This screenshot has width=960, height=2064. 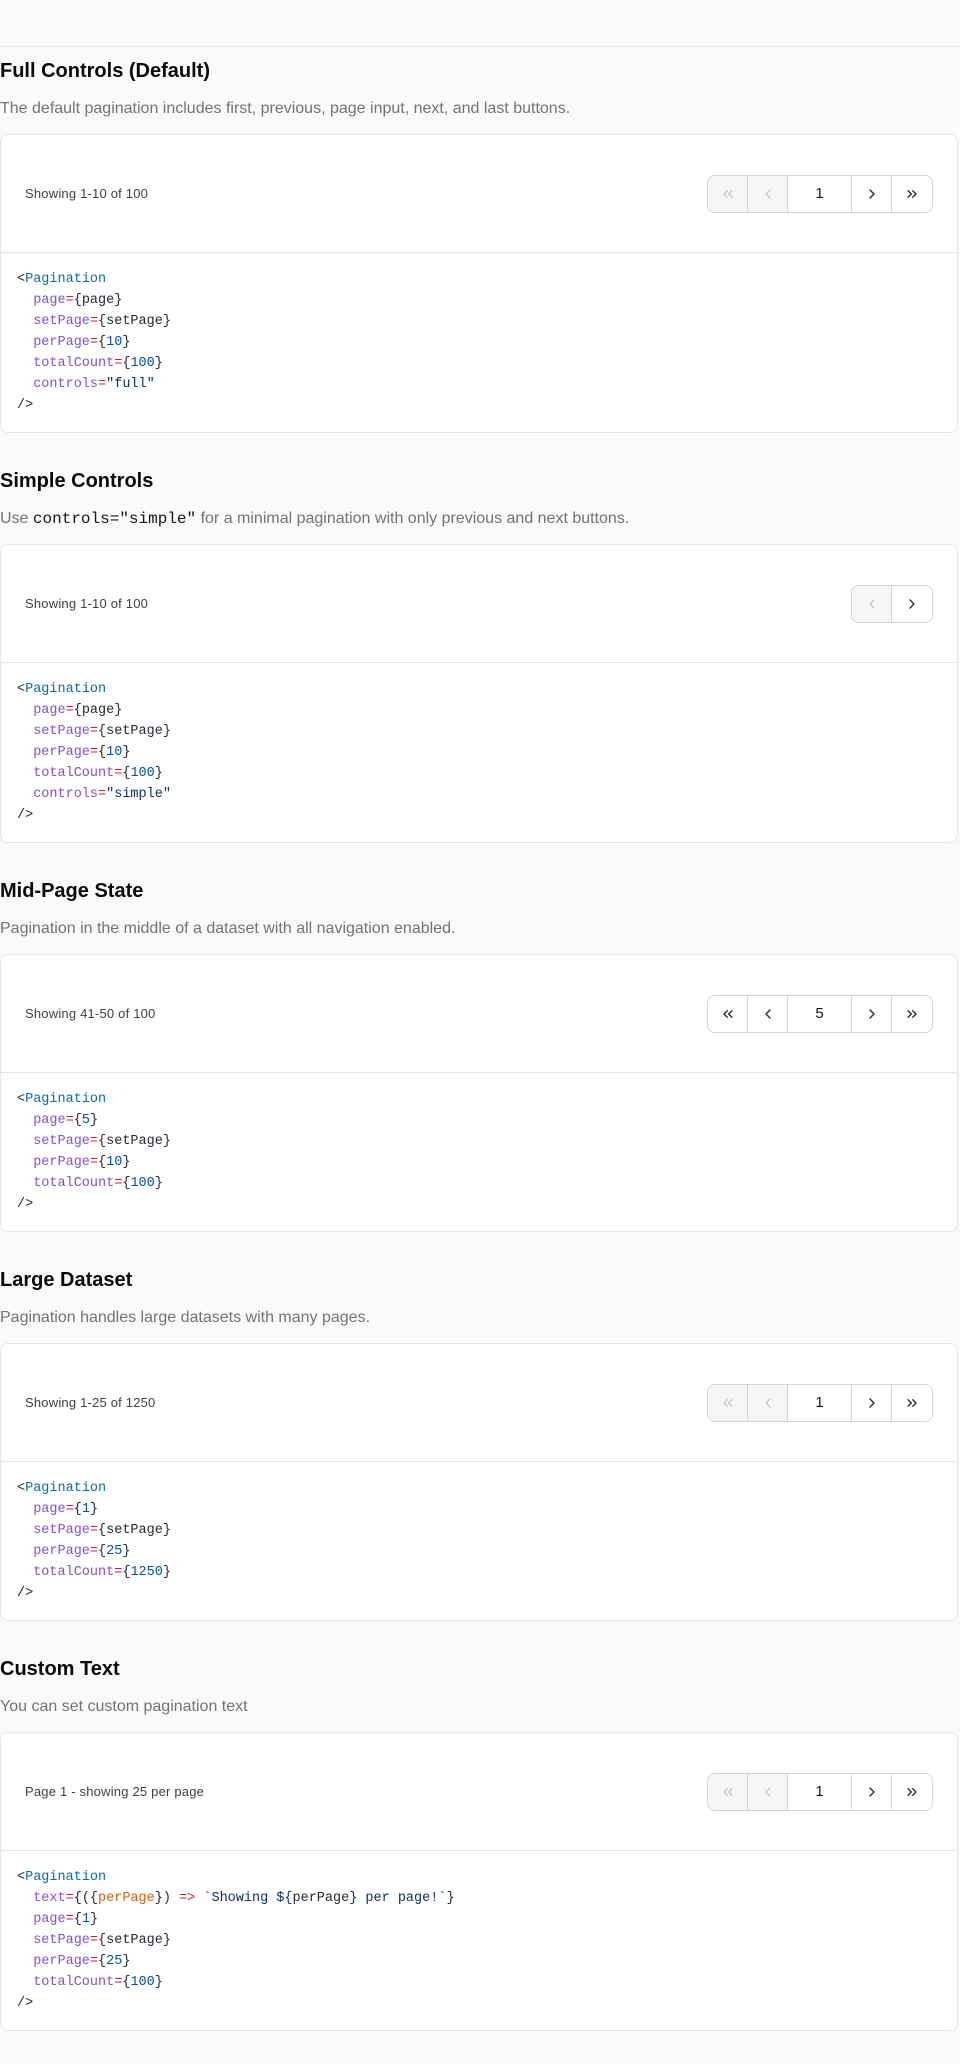 I want to click on top-bar, so click(x=480, y=23).